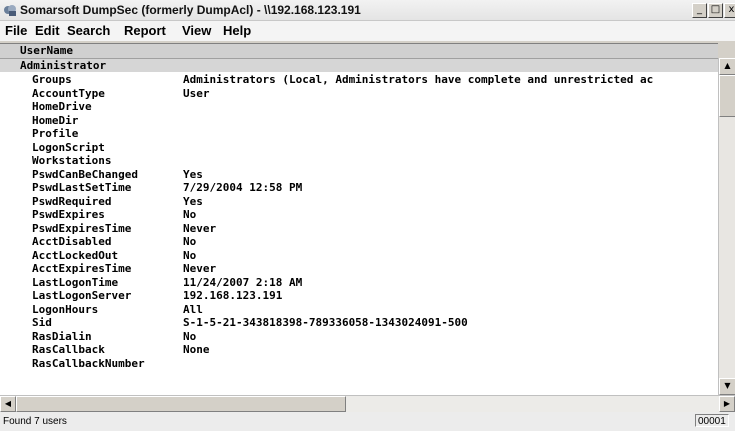 The height and width of the screenshot is (431, 735). I want to click on property-value: None, so click(196, 349).